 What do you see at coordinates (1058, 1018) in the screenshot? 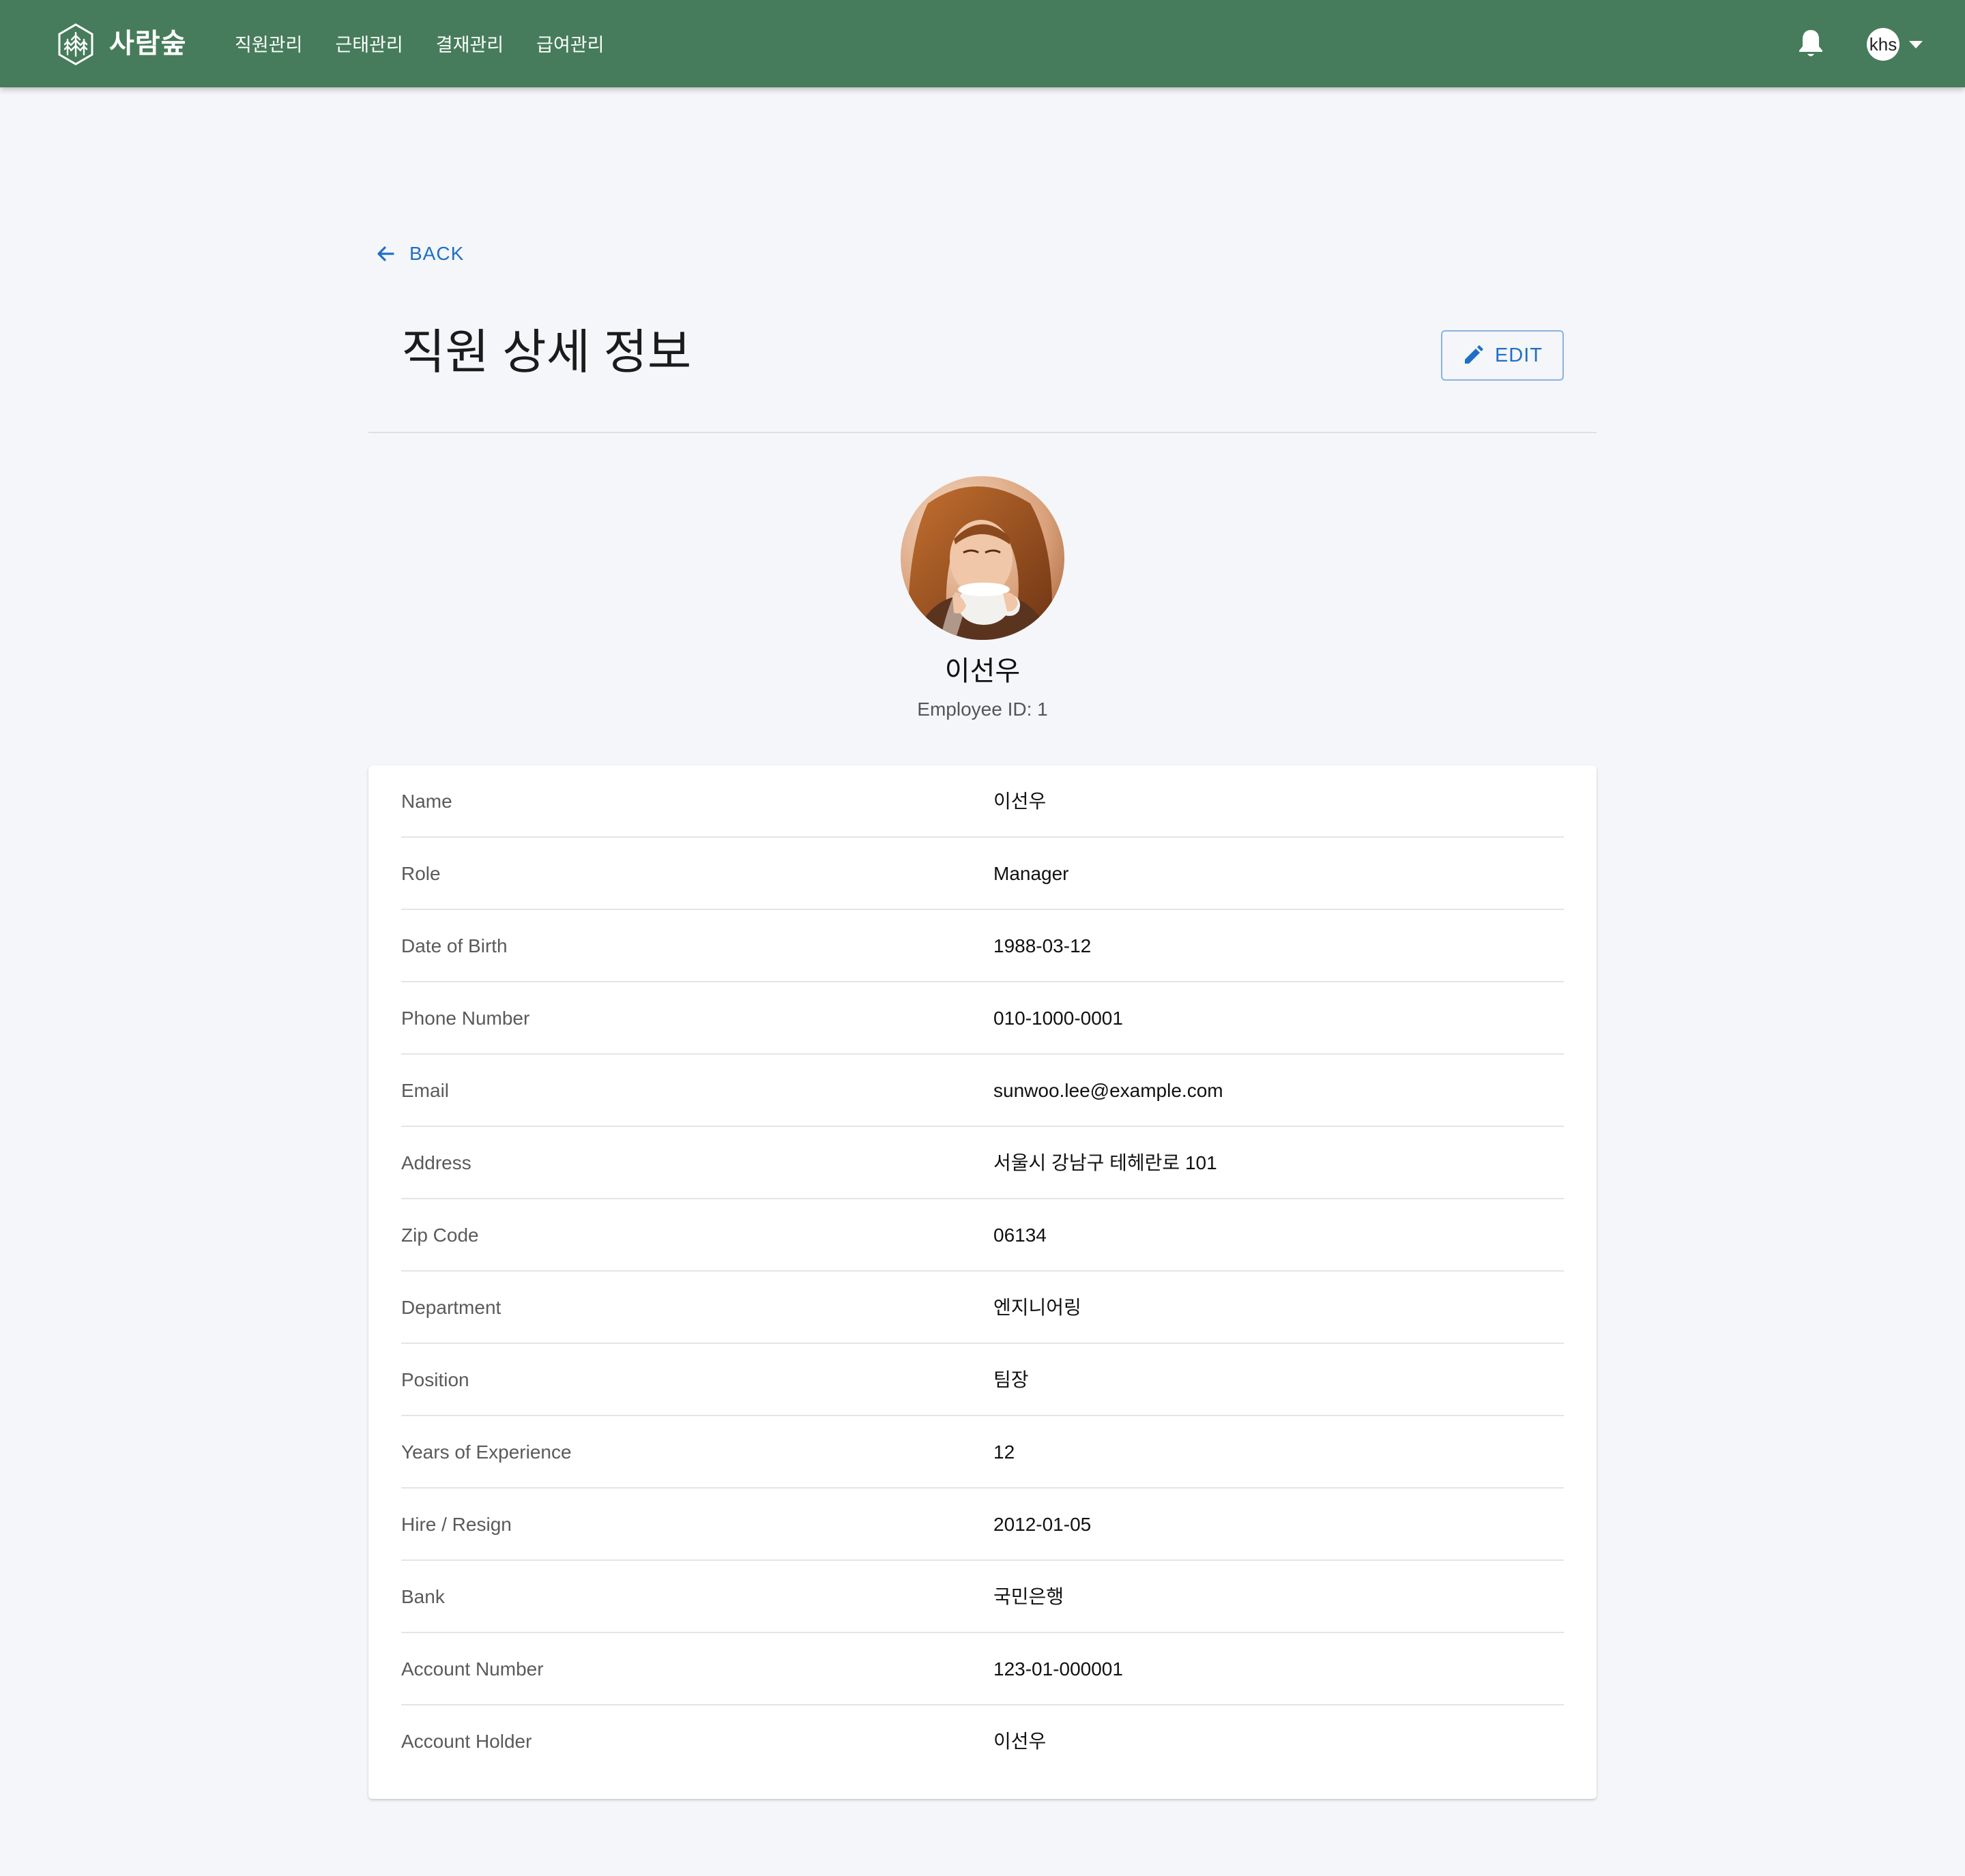
I see `detail-value: 010-1000-0001` at bounding box center [1058, 1018].